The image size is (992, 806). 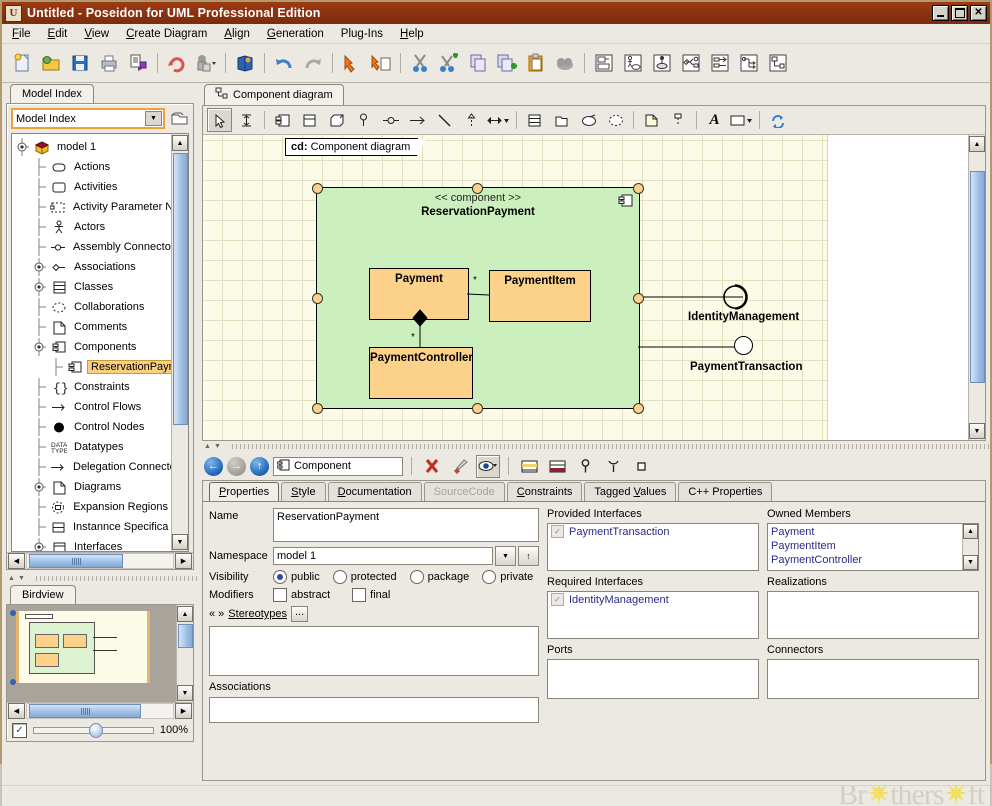 What do you see at coordinates (76, 561) in the screenshot?
I see `hscroll-thumb` at bounding box center [76, 561].